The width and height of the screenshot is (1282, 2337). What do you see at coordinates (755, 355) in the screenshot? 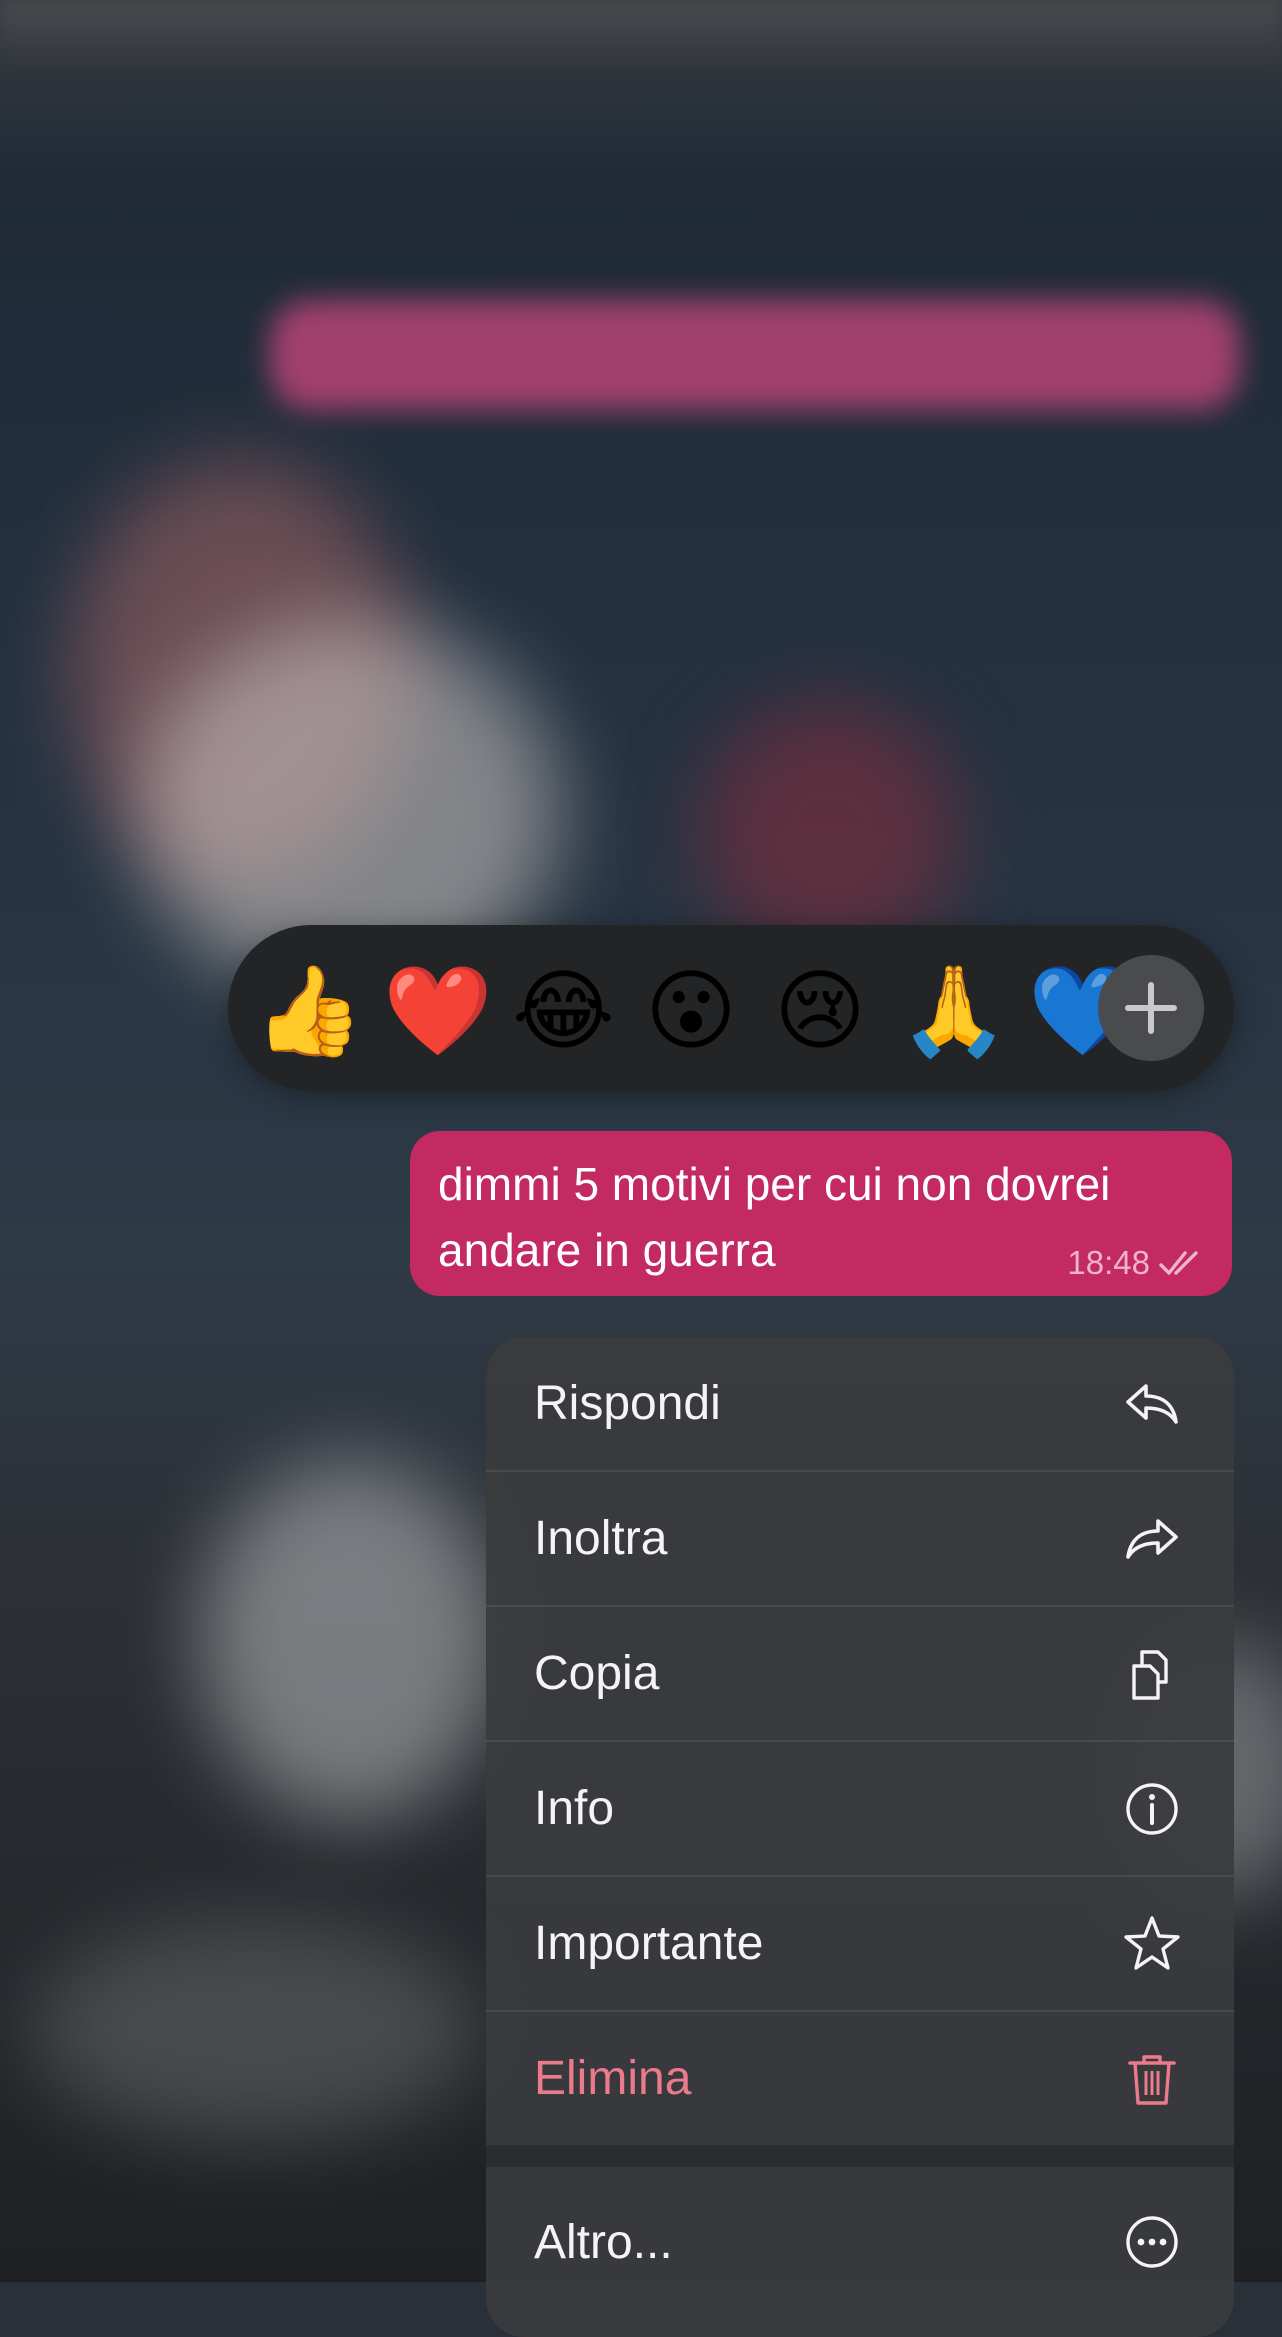
I see `blurred-message-bubble` at bounding box center [755, 355].